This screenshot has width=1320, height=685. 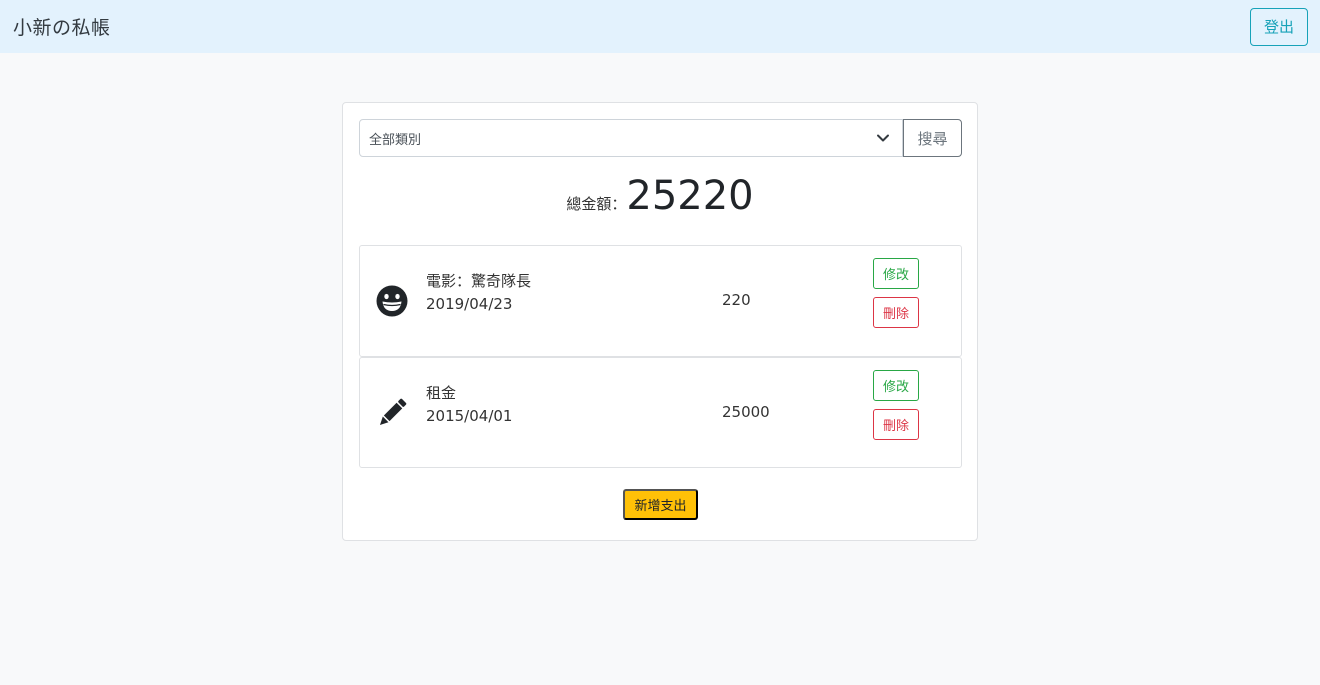 I want to click on search-form: 全部類別 搜尋, so click(x=660, y=138).